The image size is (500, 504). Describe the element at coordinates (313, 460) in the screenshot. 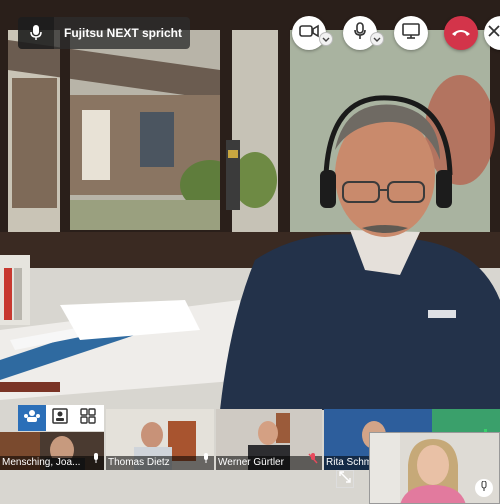

I see `muted-microphone-icon` at that location.